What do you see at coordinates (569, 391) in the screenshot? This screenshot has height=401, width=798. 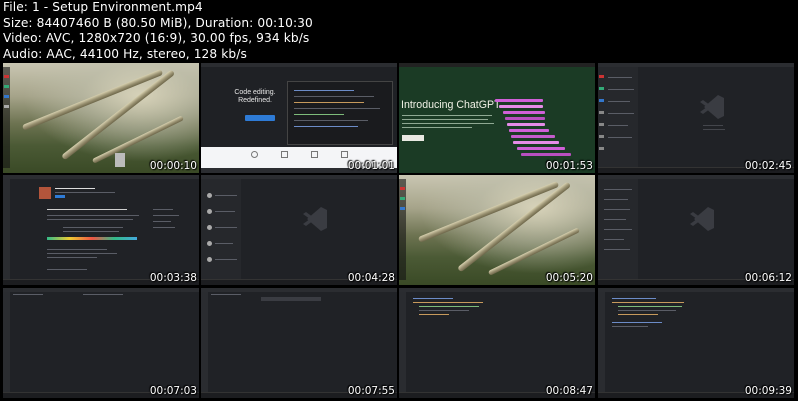 I see `timestamp: 00:08:47` at bounding box center [569, 391].